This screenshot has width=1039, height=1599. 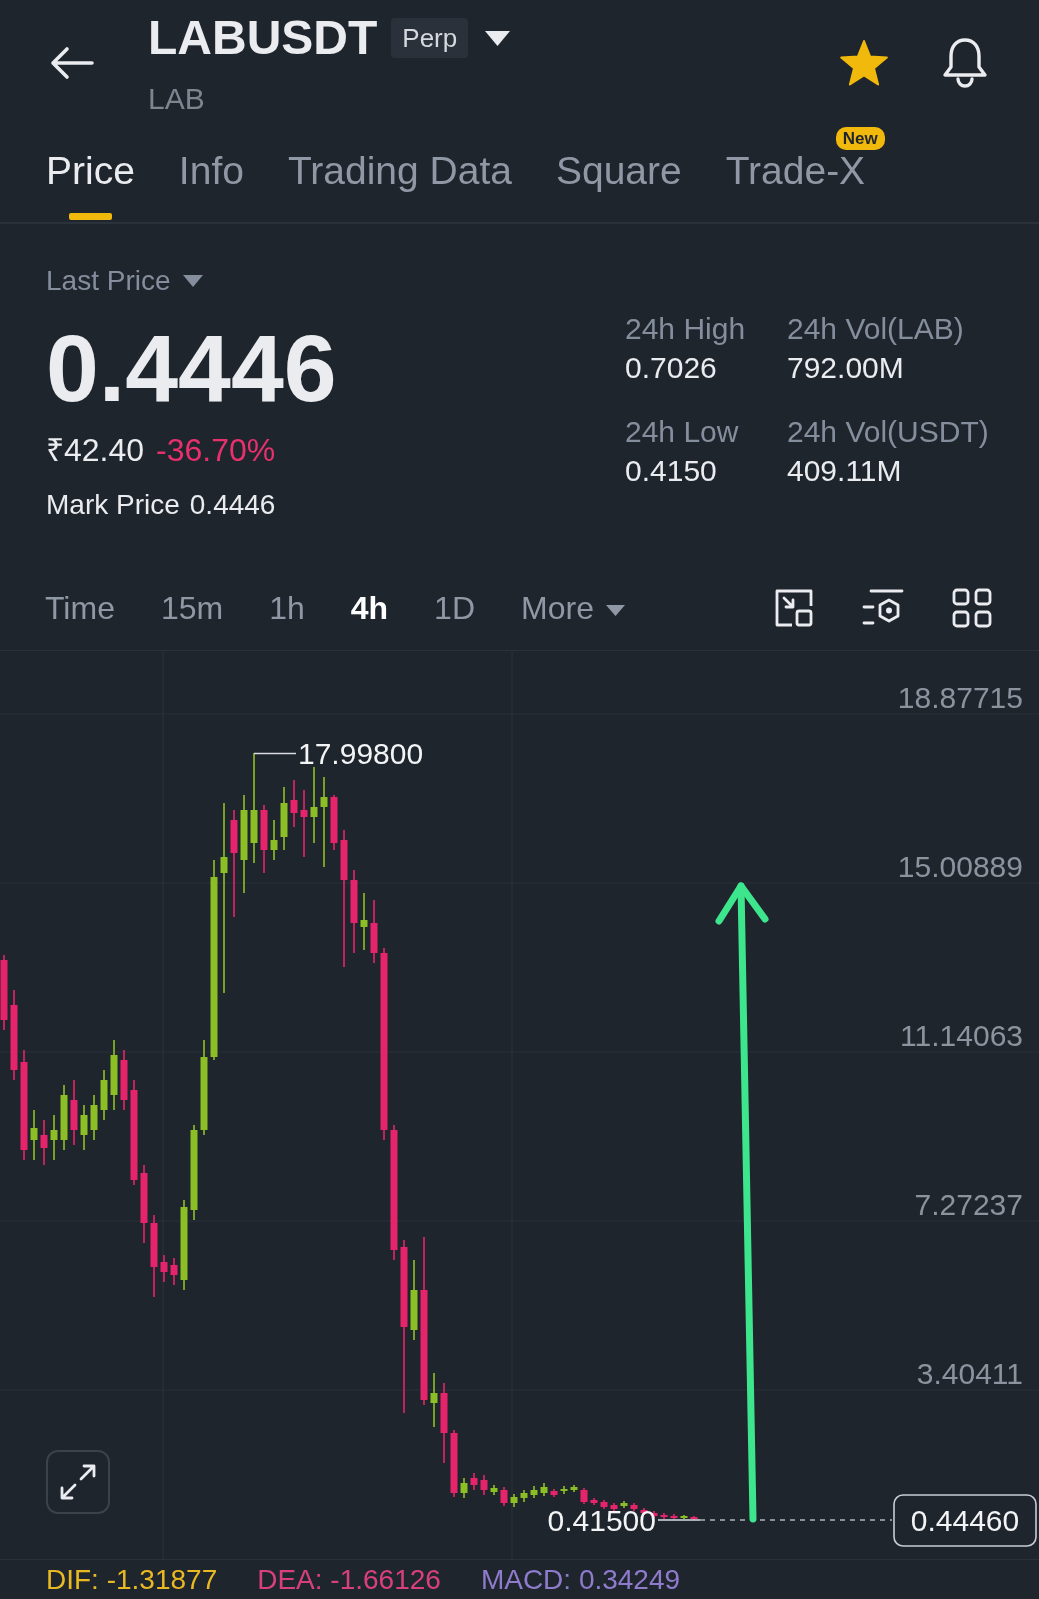 I want to click on price-axis-label: 15.00889, so click(x=960, y=866).